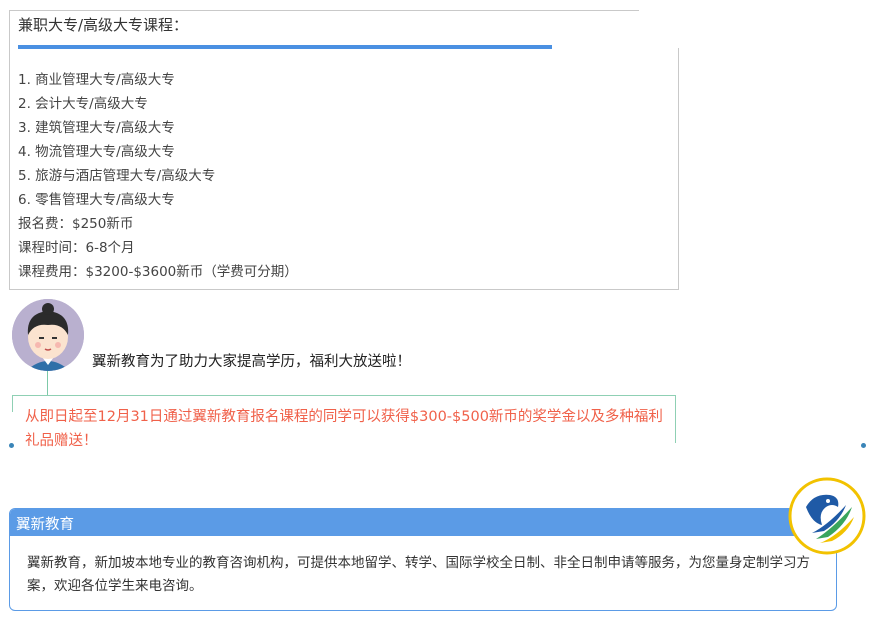 The height and width of the screenshot is (618, 876). What do you see at coordinates (324, 10) in the screenshot?
I see `course-box-top-border` at bounding box center [324, 10].